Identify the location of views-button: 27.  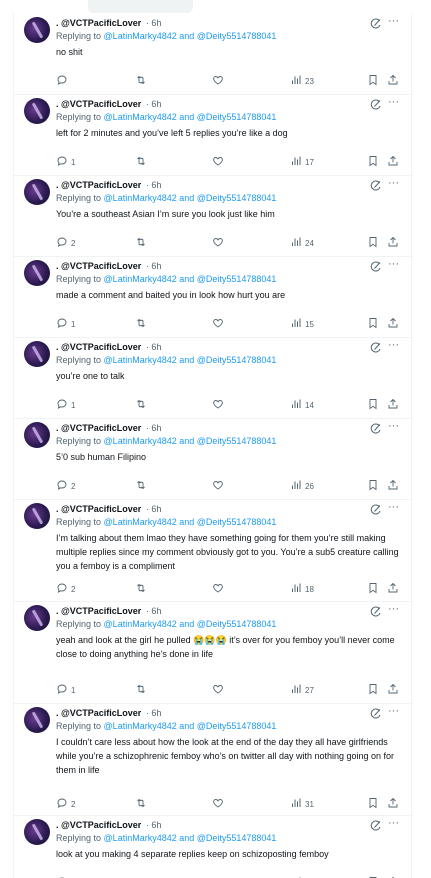
(302, 690).